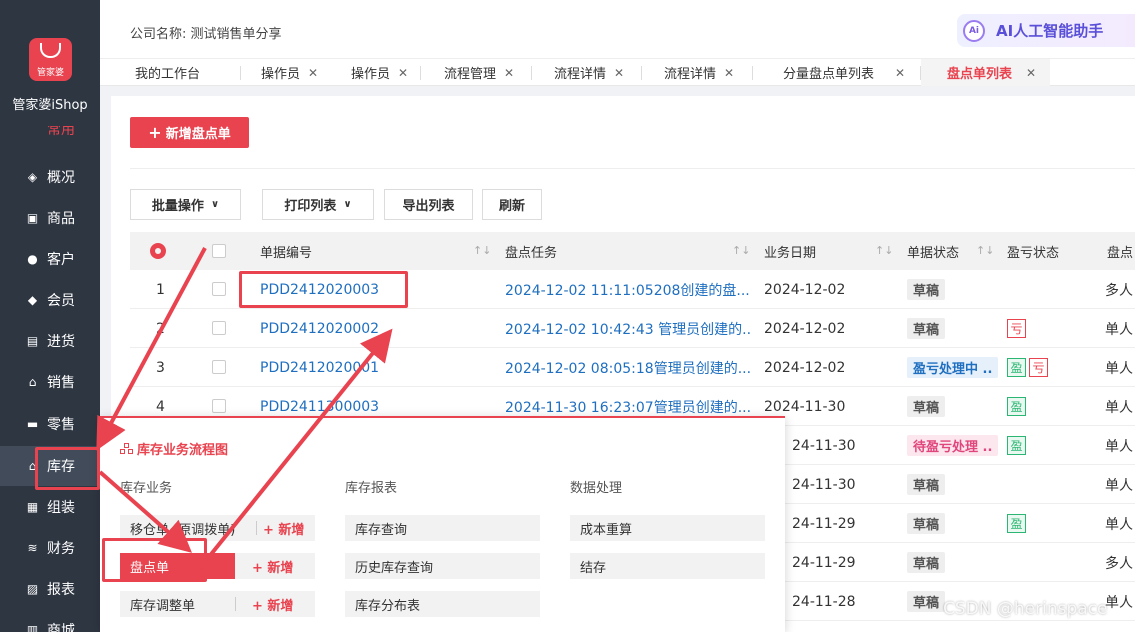  I want to click on tab-flow-detail-2: 流程详情 ✕, so click(699, 72).